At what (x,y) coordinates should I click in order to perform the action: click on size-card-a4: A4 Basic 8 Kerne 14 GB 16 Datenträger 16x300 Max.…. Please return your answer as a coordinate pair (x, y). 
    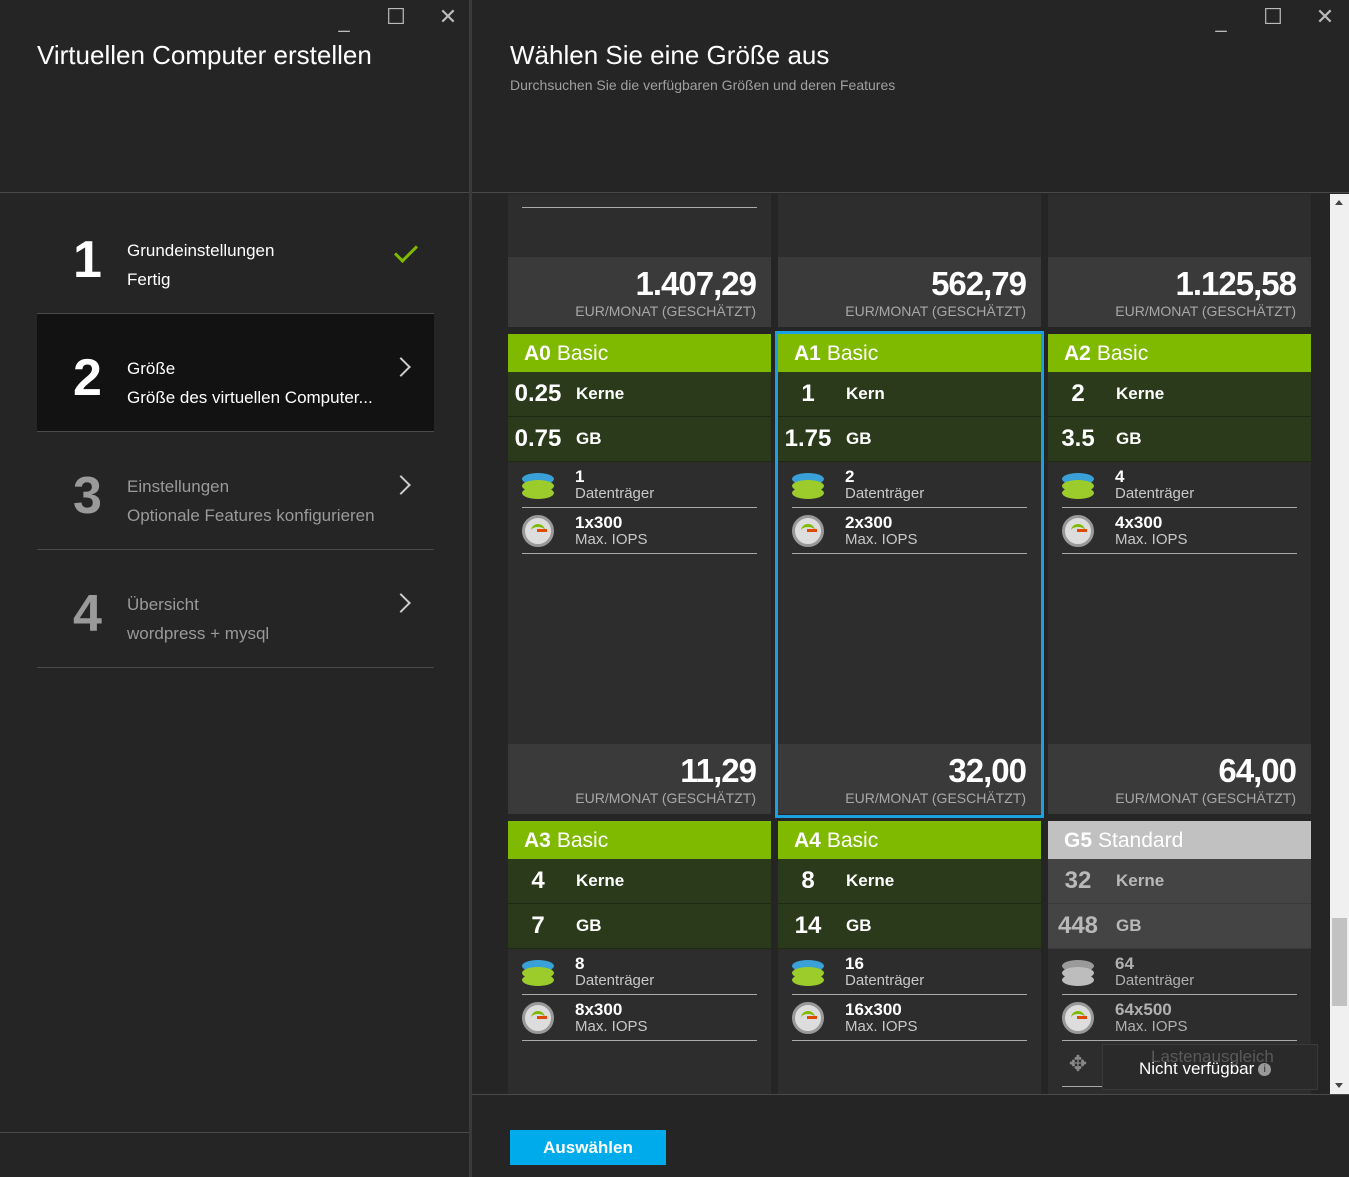
    Looking at the image, I should click on (909, 957).